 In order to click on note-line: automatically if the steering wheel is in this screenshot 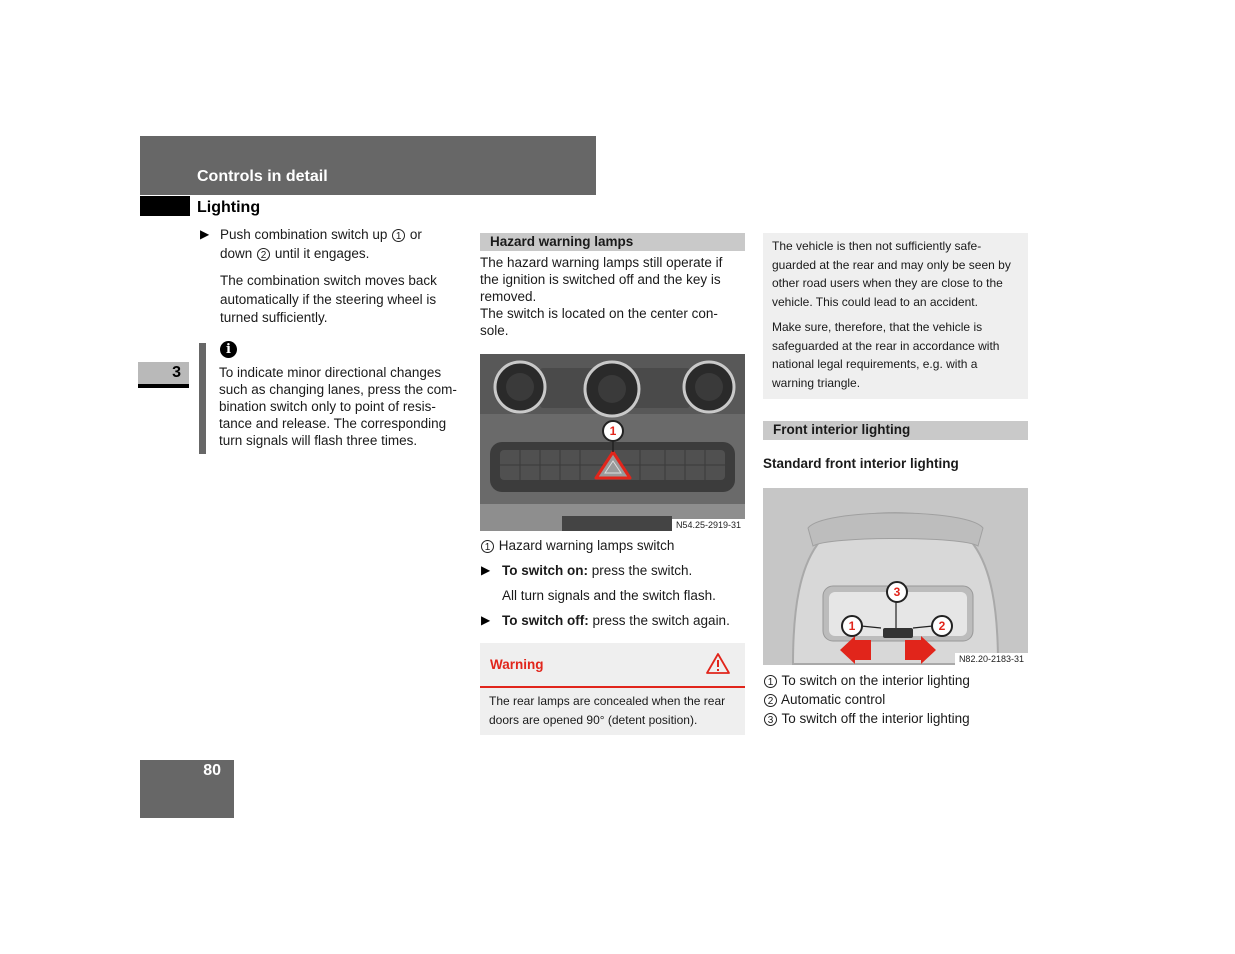, I will do `click(328, 299)`.